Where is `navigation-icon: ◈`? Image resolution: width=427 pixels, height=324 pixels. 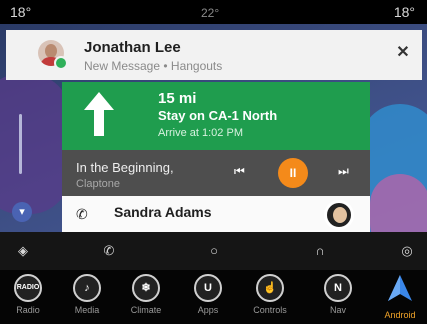
navigation-icon: ◈ is located at coordinates (23, 251).